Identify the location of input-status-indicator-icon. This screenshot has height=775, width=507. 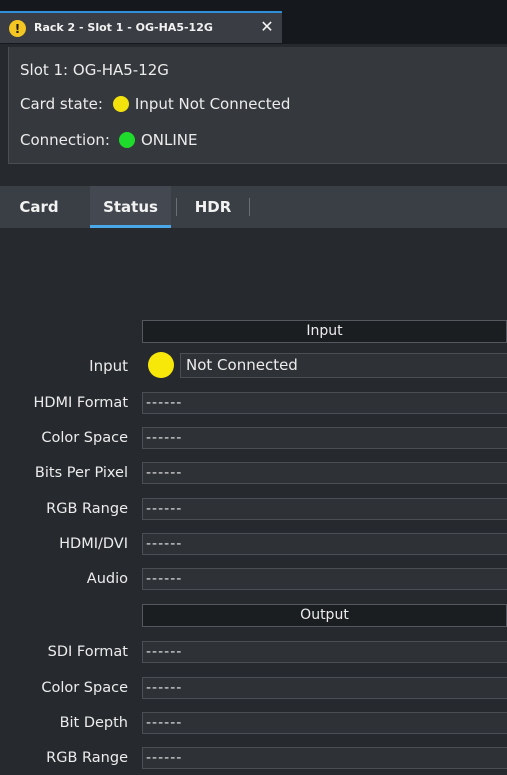
(161, 365).